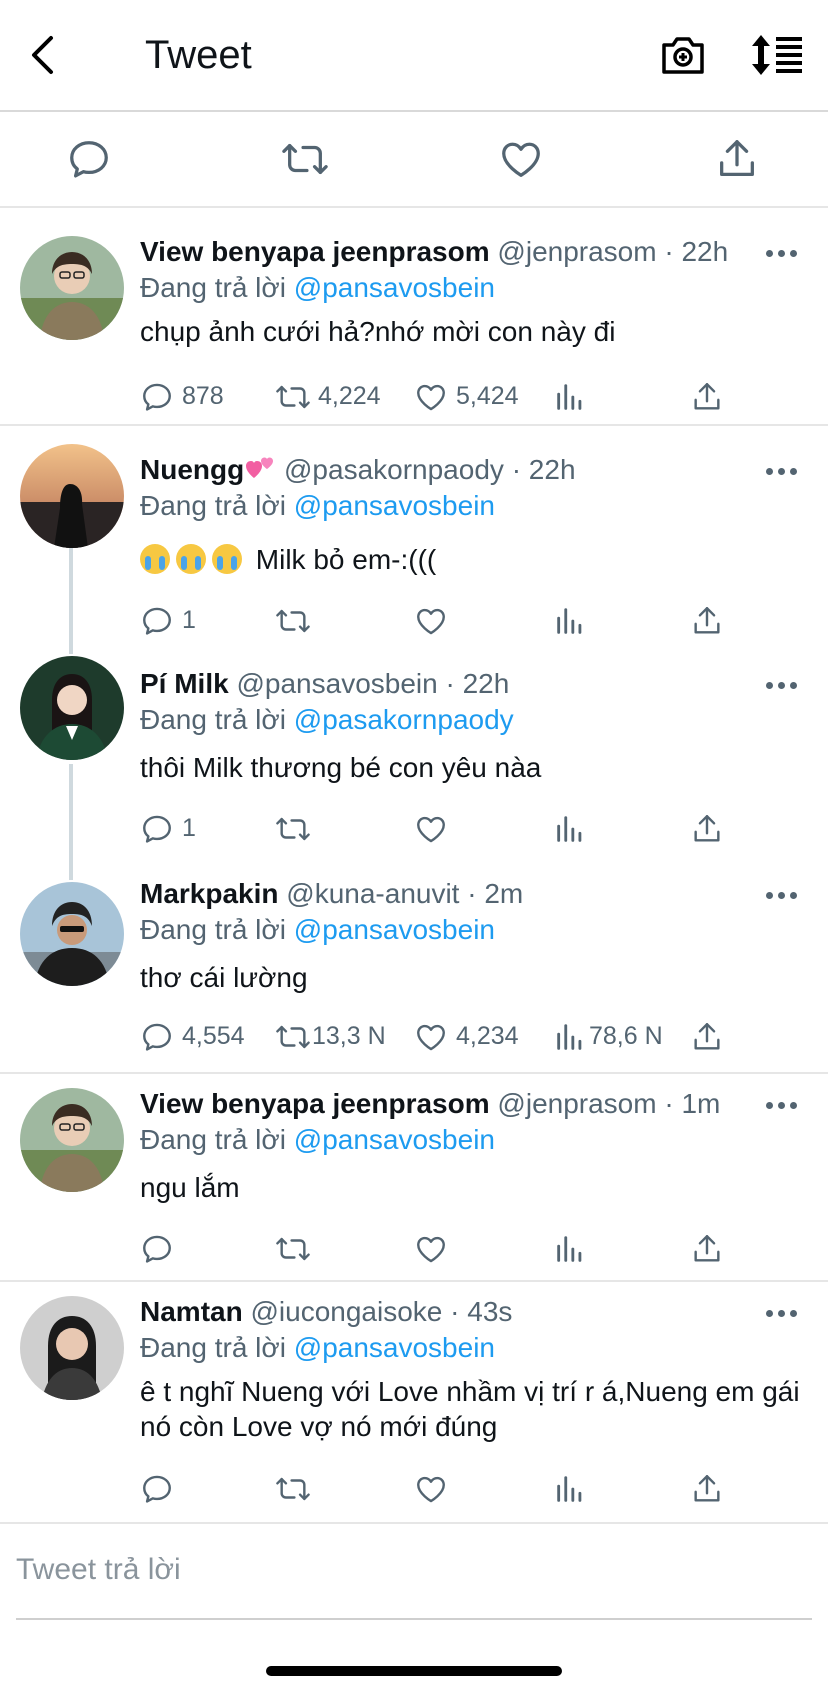 The height and width of the screenshot is (1696, 828). I want to click on timestamp: 2m, so click(504, 893).